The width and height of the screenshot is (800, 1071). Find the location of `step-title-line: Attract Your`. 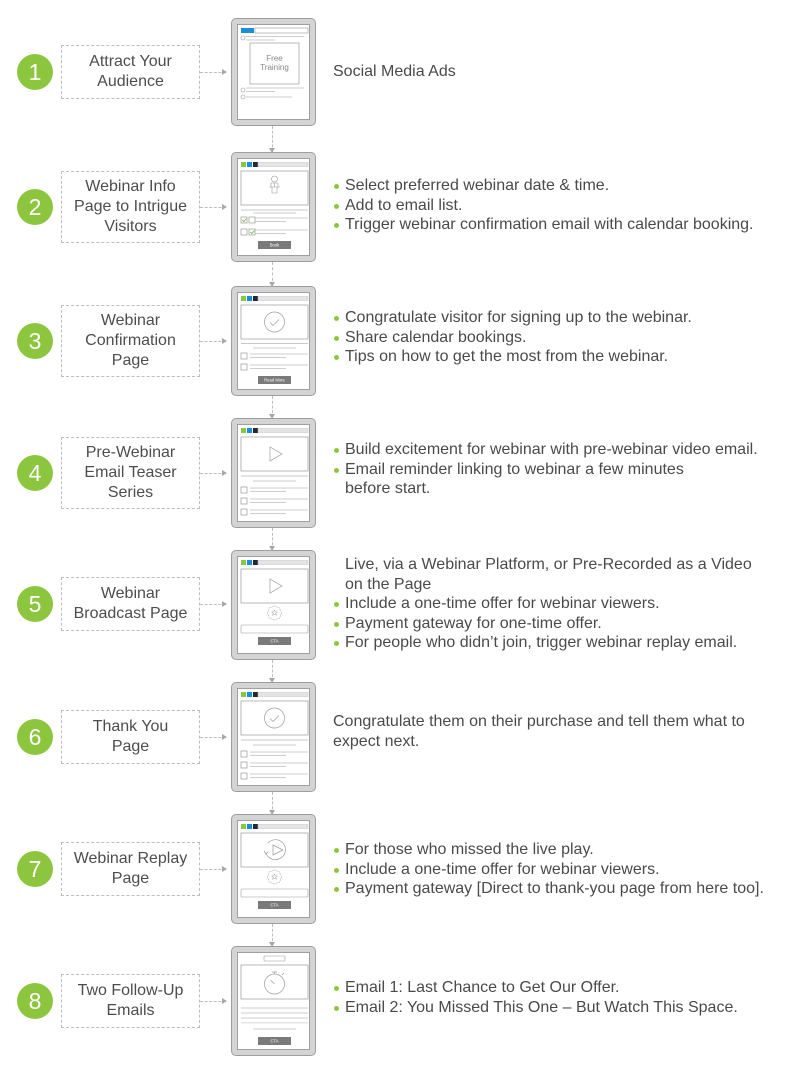

step-title-line: Attract Your is located at coordinates (130, 61).